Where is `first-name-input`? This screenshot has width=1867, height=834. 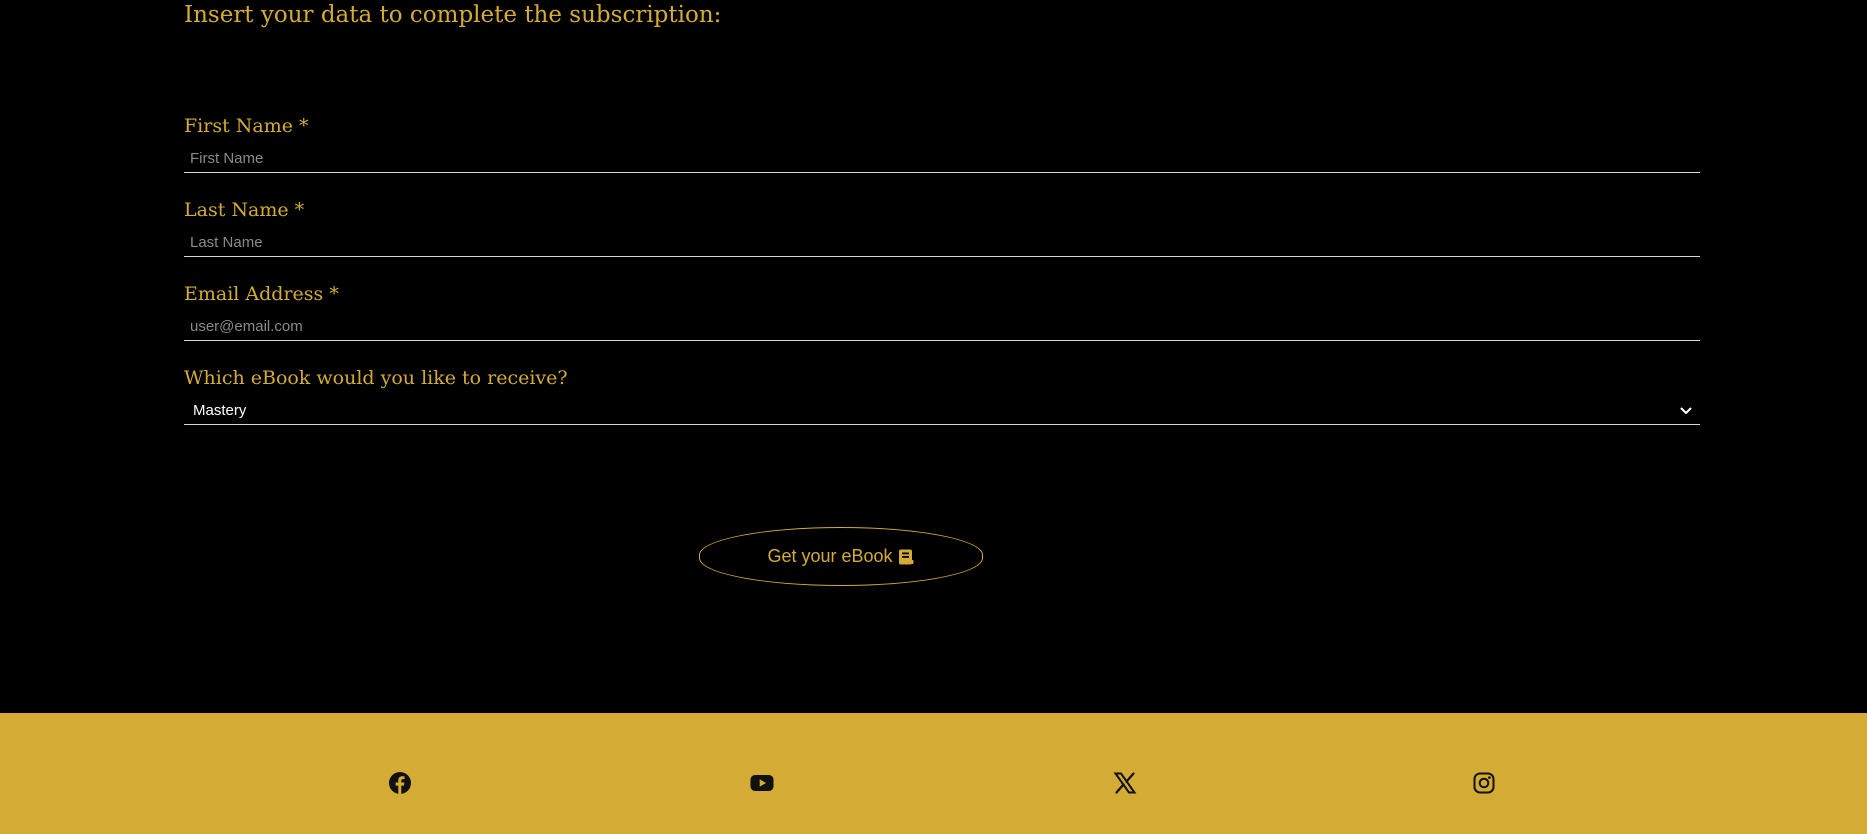 first-name-input is located at coordinates (942, 159).